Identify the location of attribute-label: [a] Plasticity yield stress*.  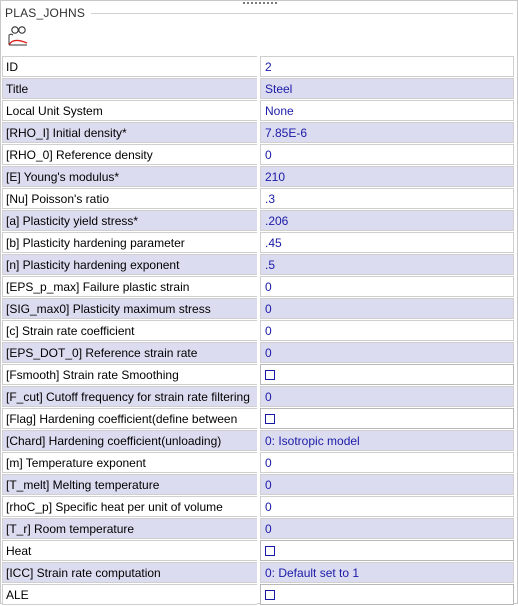
(129, 220).